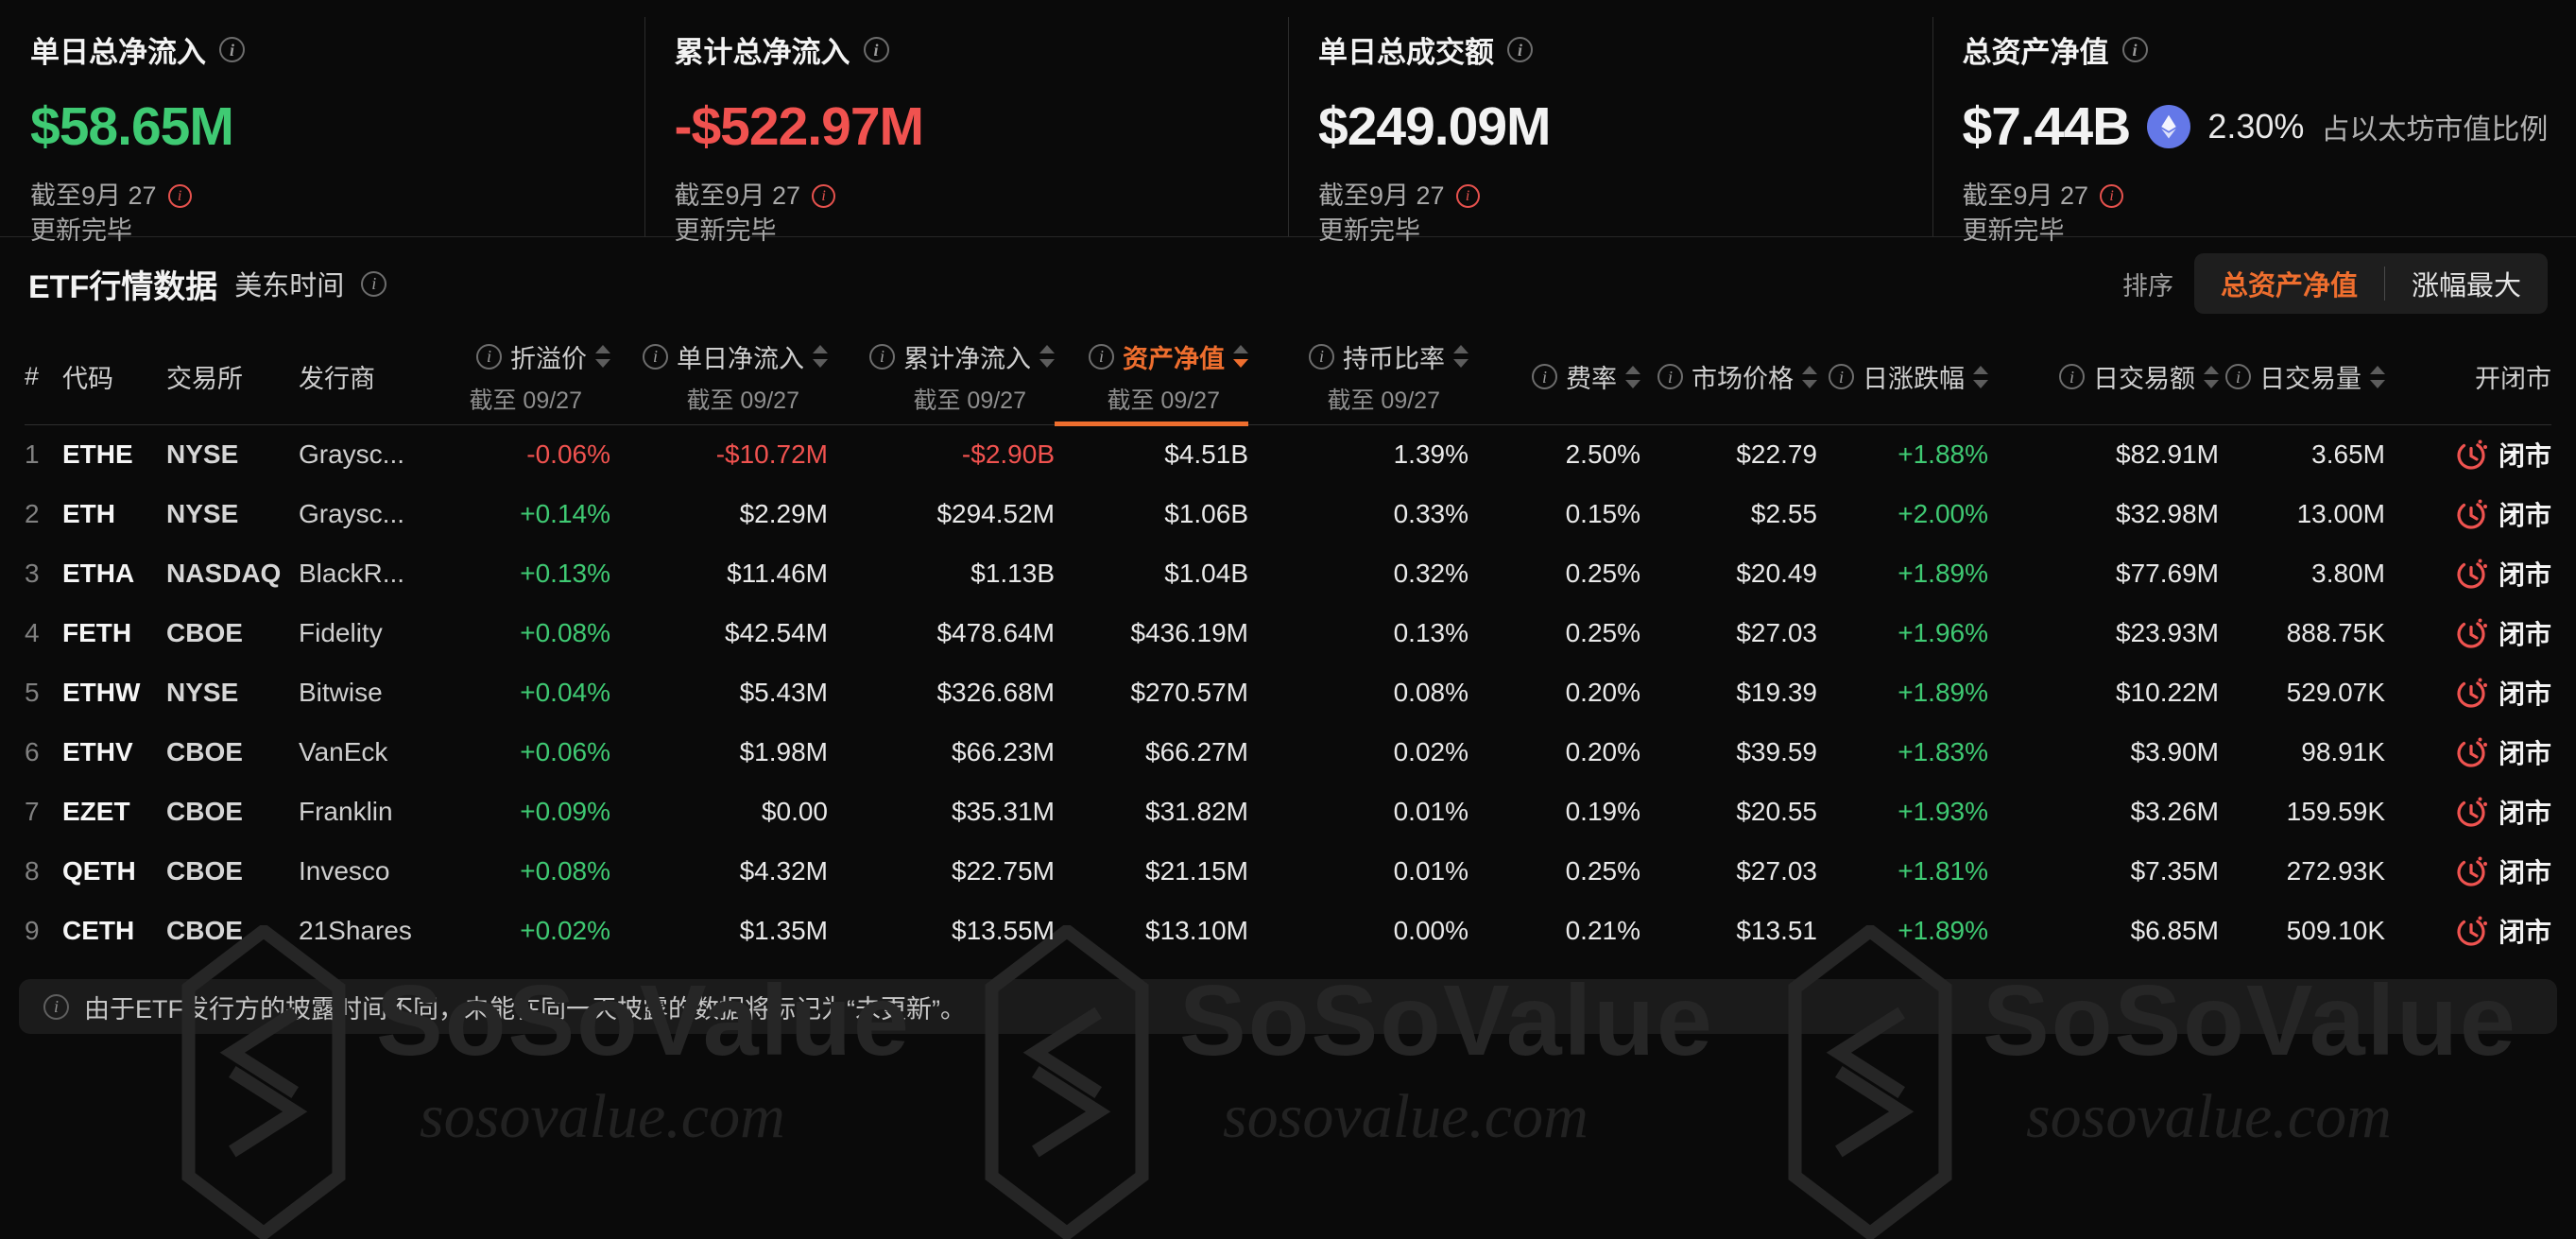  Describe the element at coordinates (966, 125) in the screenshot. I see `stat-card-cumulative-net-inflow: 累计总净流入 -$522.97M 截至9月 27 更新完毕` at that location.